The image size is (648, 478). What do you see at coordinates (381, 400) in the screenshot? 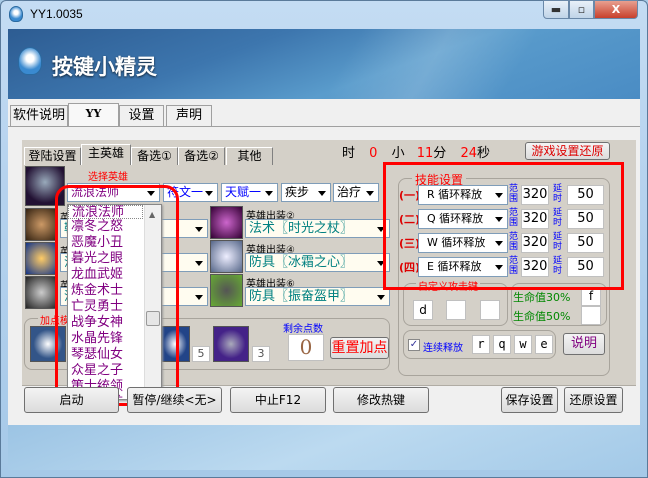
I see `hotkey-button: 修改热键` at bounding box center [381, 400].